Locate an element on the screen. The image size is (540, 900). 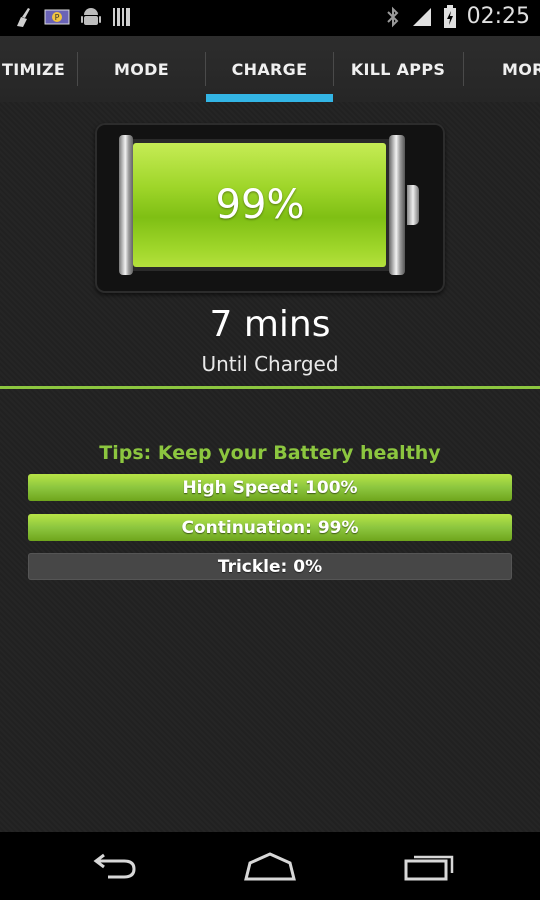
svg-text: P is located at coordinates (57, 17).